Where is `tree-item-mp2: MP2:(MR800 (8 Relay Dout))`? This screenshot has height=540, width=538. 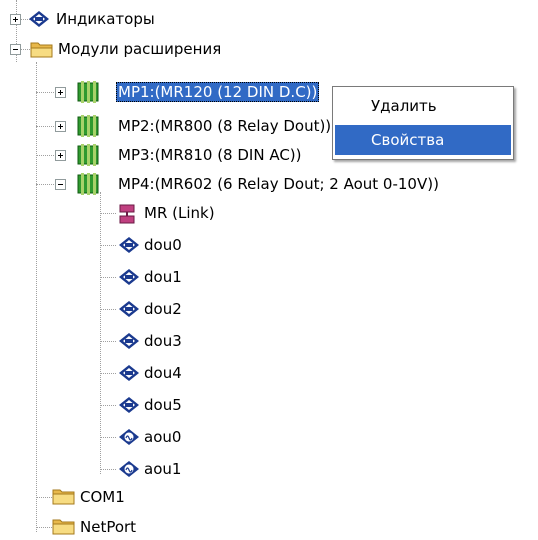 tree-item-mp2: MP2:(MR800 (8 Relay Dout)) is located at coordinates (224, 126).